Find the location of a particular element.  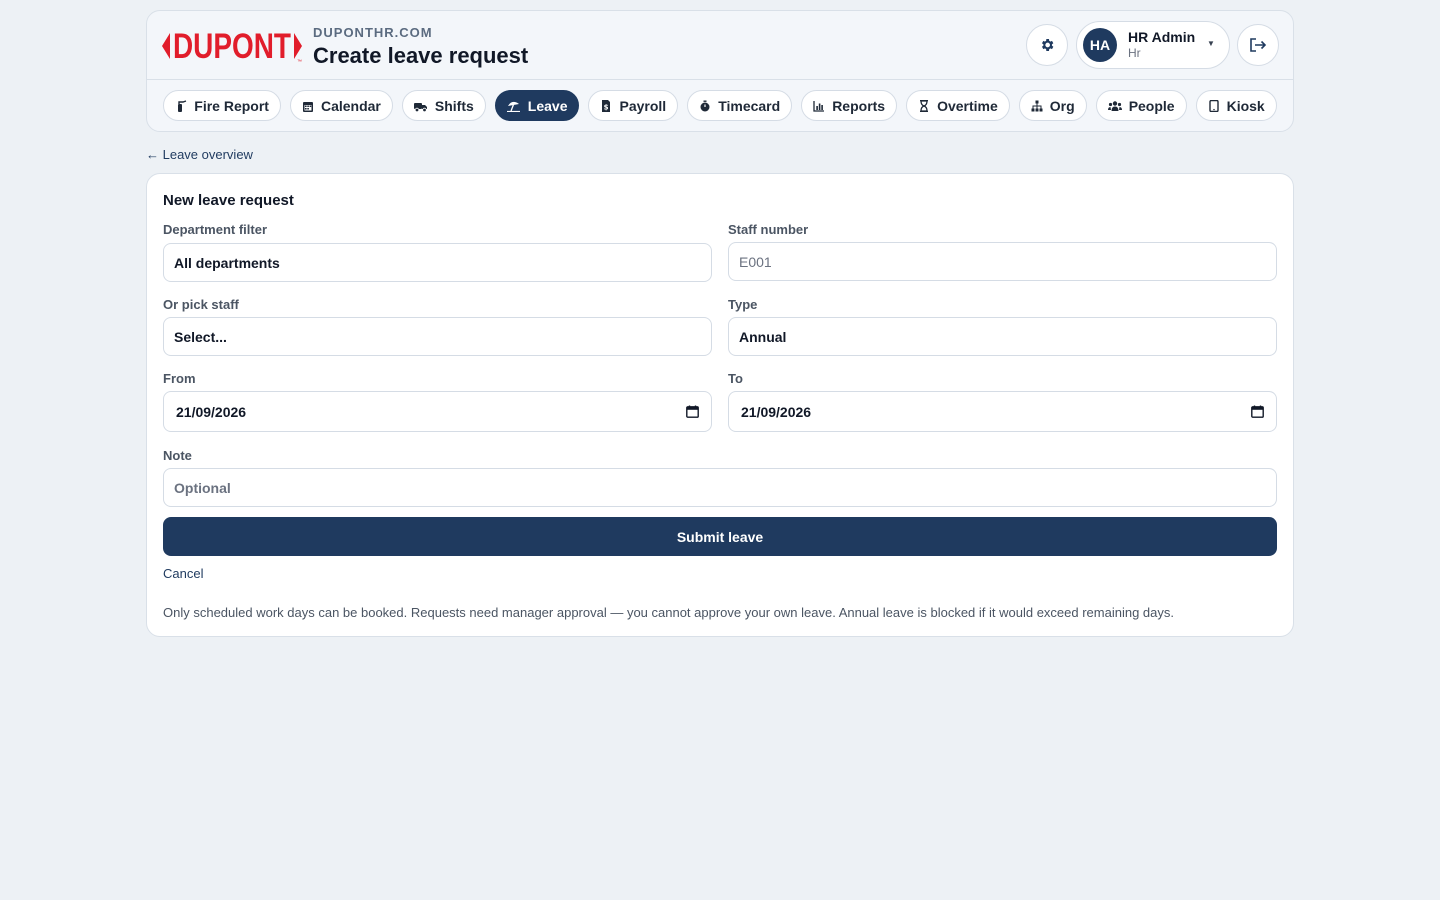

nav-reports: Reports is located at coordinates (849, 105).